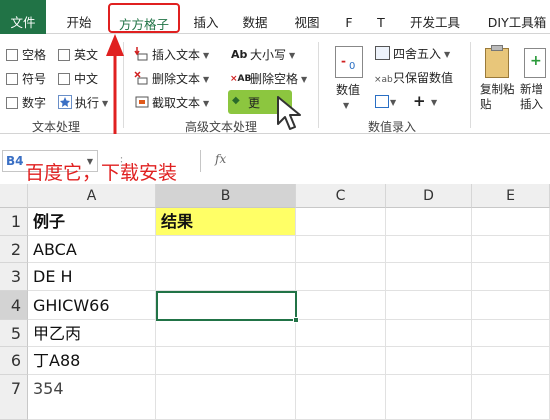 This screenshot has width=550, height=420. I want to click on row-header: 5, so click(14, 333).